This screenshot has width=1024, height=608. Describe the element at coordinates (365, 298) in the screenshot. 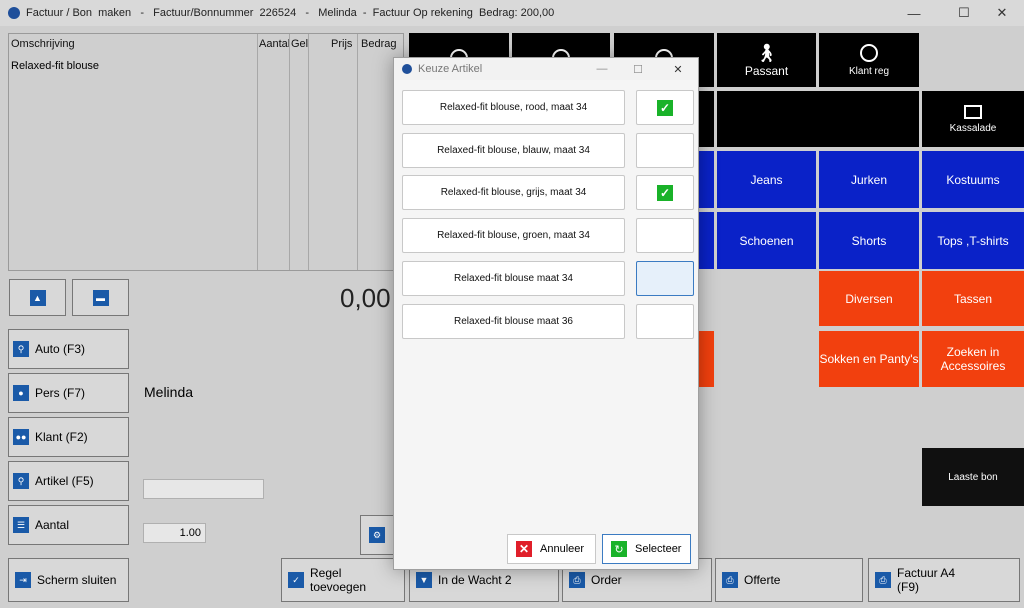

I see `total-amount: 0,00` at that location.